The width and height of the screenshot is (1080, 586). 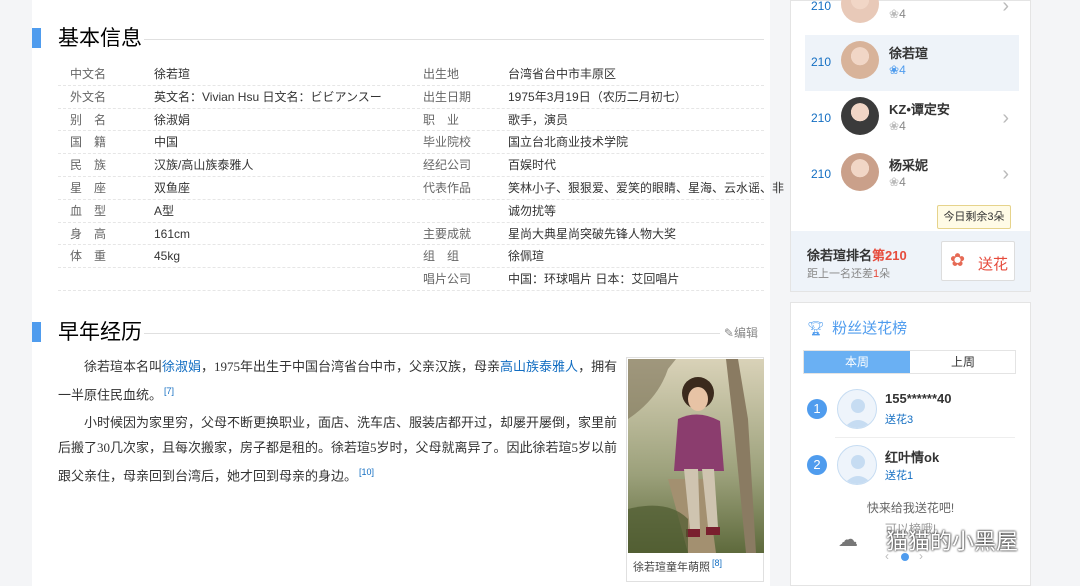 I want to click on childhood-photo, so click(x=696, y=456).